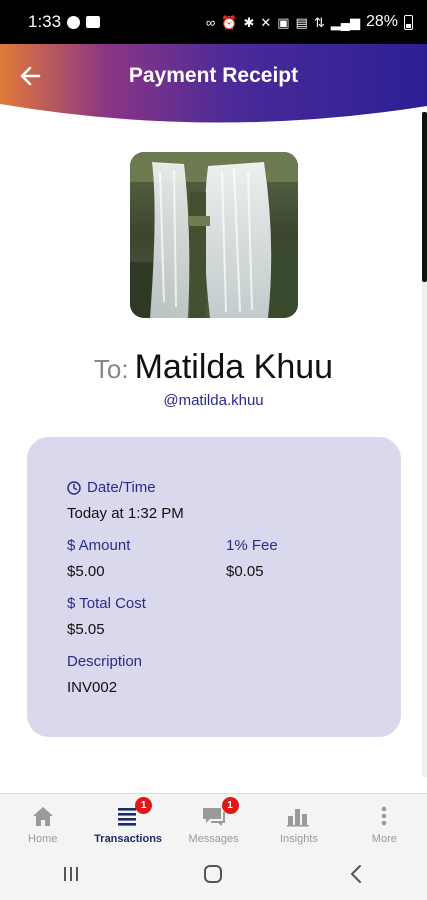 Image resolution: width=427 pixels, height=900 pixels. I want to click on status-bar: 1:33 ∞ ⏰ ✱ ✕ ▣ ▤ ⇅ ▂▄▆ 28%, so click(213, 22).